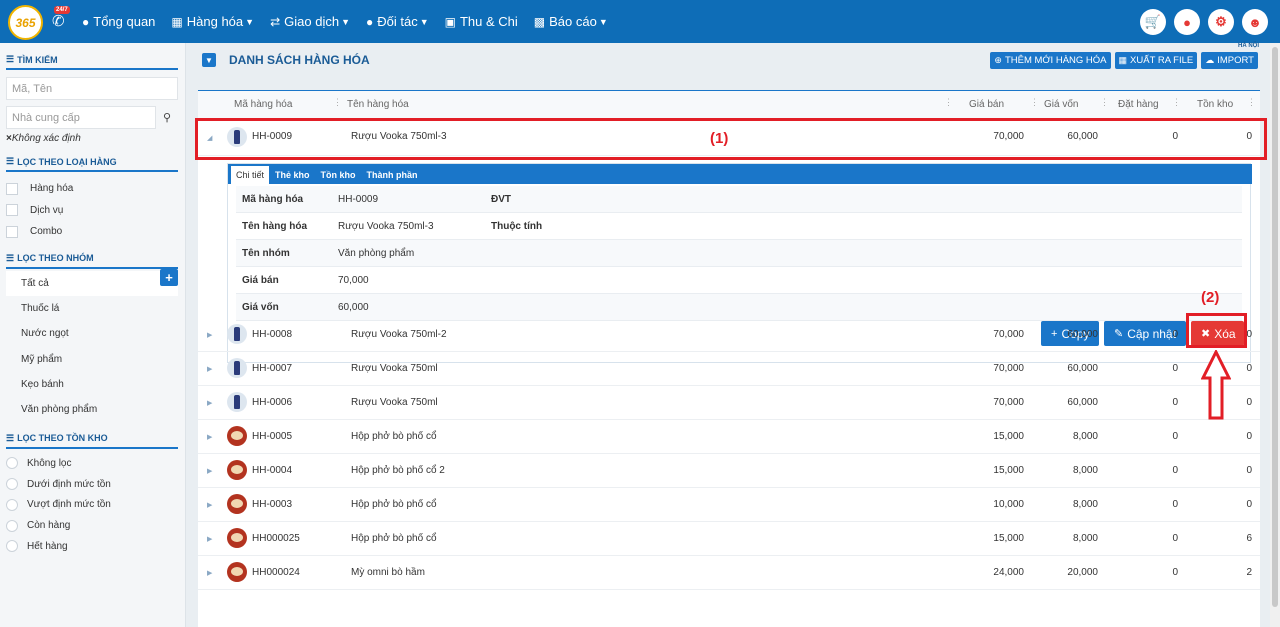  Describe the element at coordinates (92, 409) in the screenshot. I see `group-item: Văn phòng phẩm` at that location.